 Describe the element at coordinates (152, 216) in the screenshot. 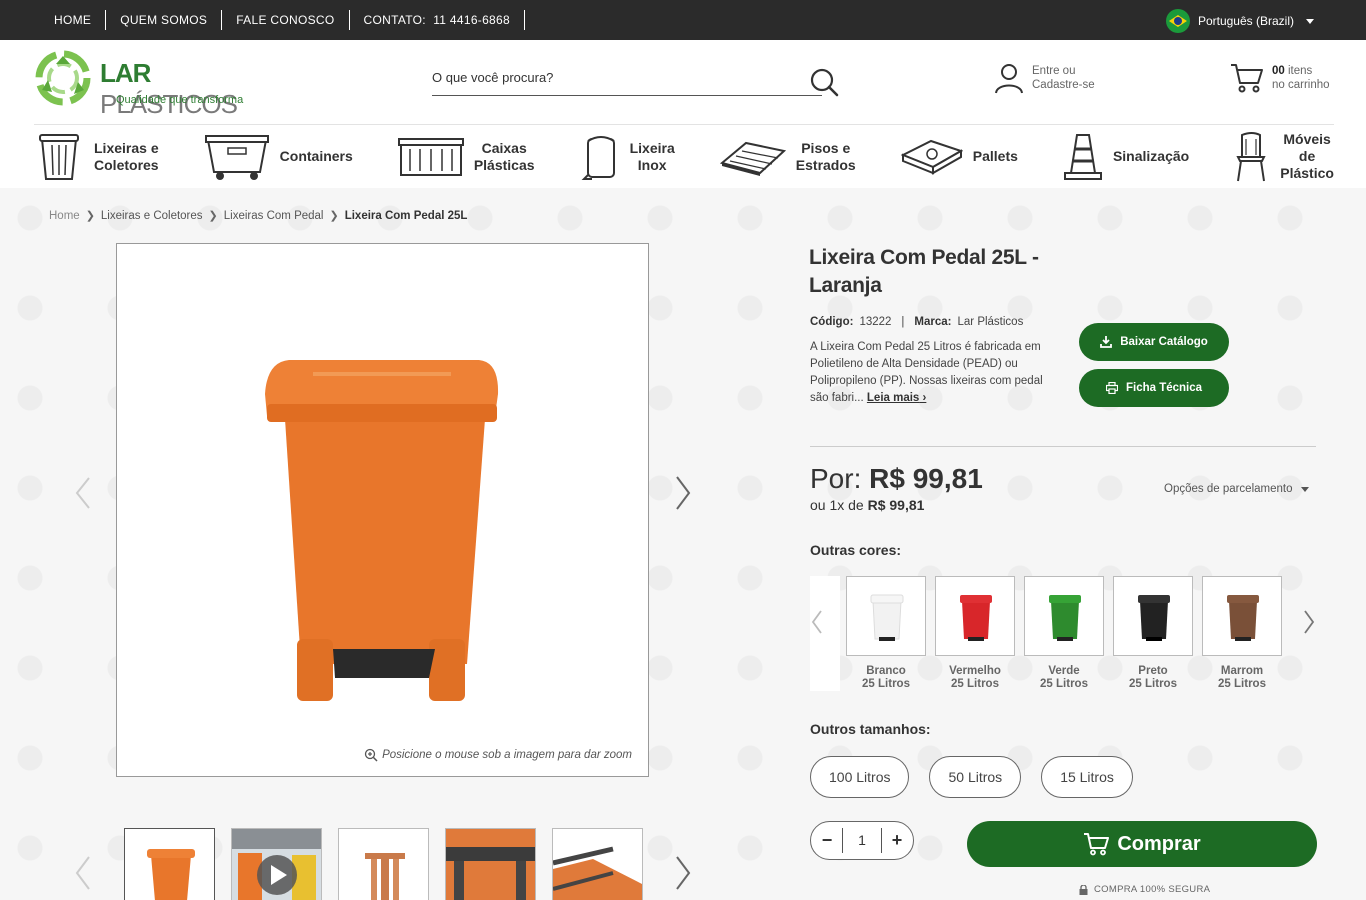

I see `breadcrumb-item: Lixeiras e Coletores` at that location.